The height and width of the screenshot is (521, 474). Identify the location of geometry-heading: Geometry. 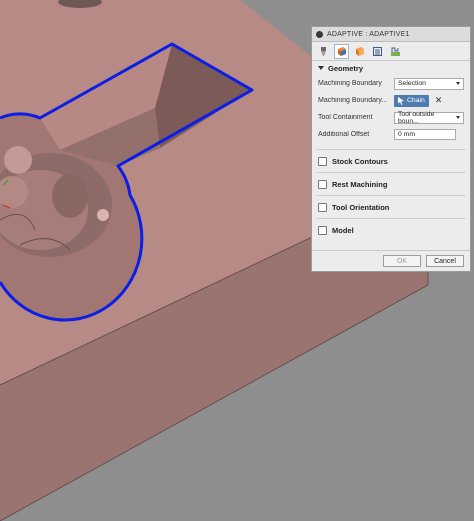
(346, 68).